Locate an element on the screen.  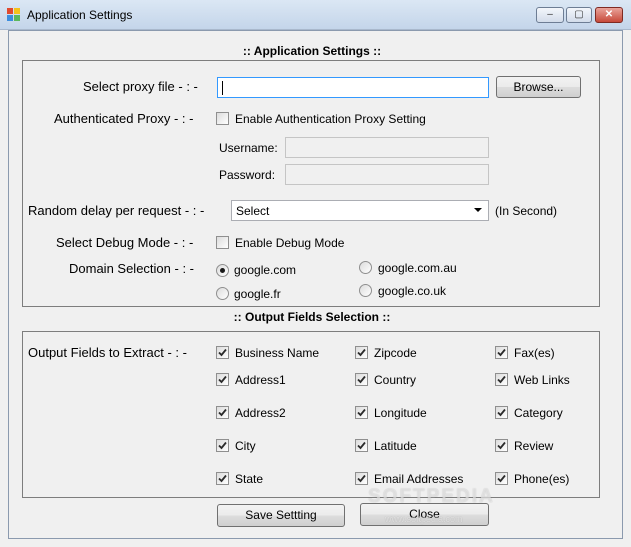
domain-selection-label: Domain Selection - : - is located at coordinates (131, 268).